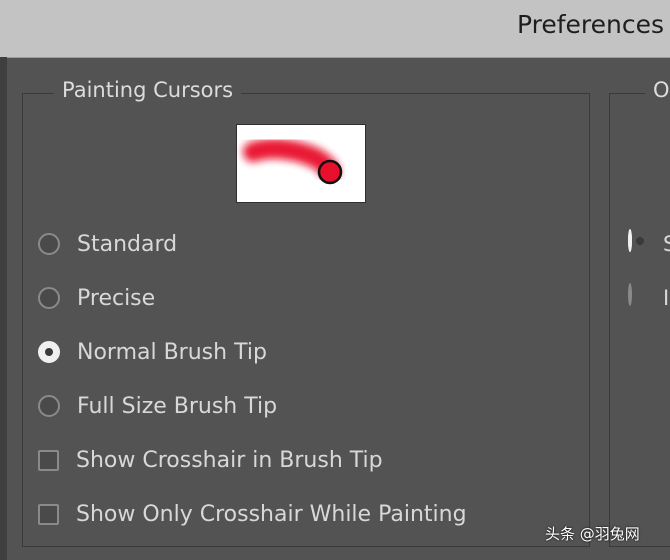  I want to click on watermark: 头条 @羽兔网, so click(592, 534).